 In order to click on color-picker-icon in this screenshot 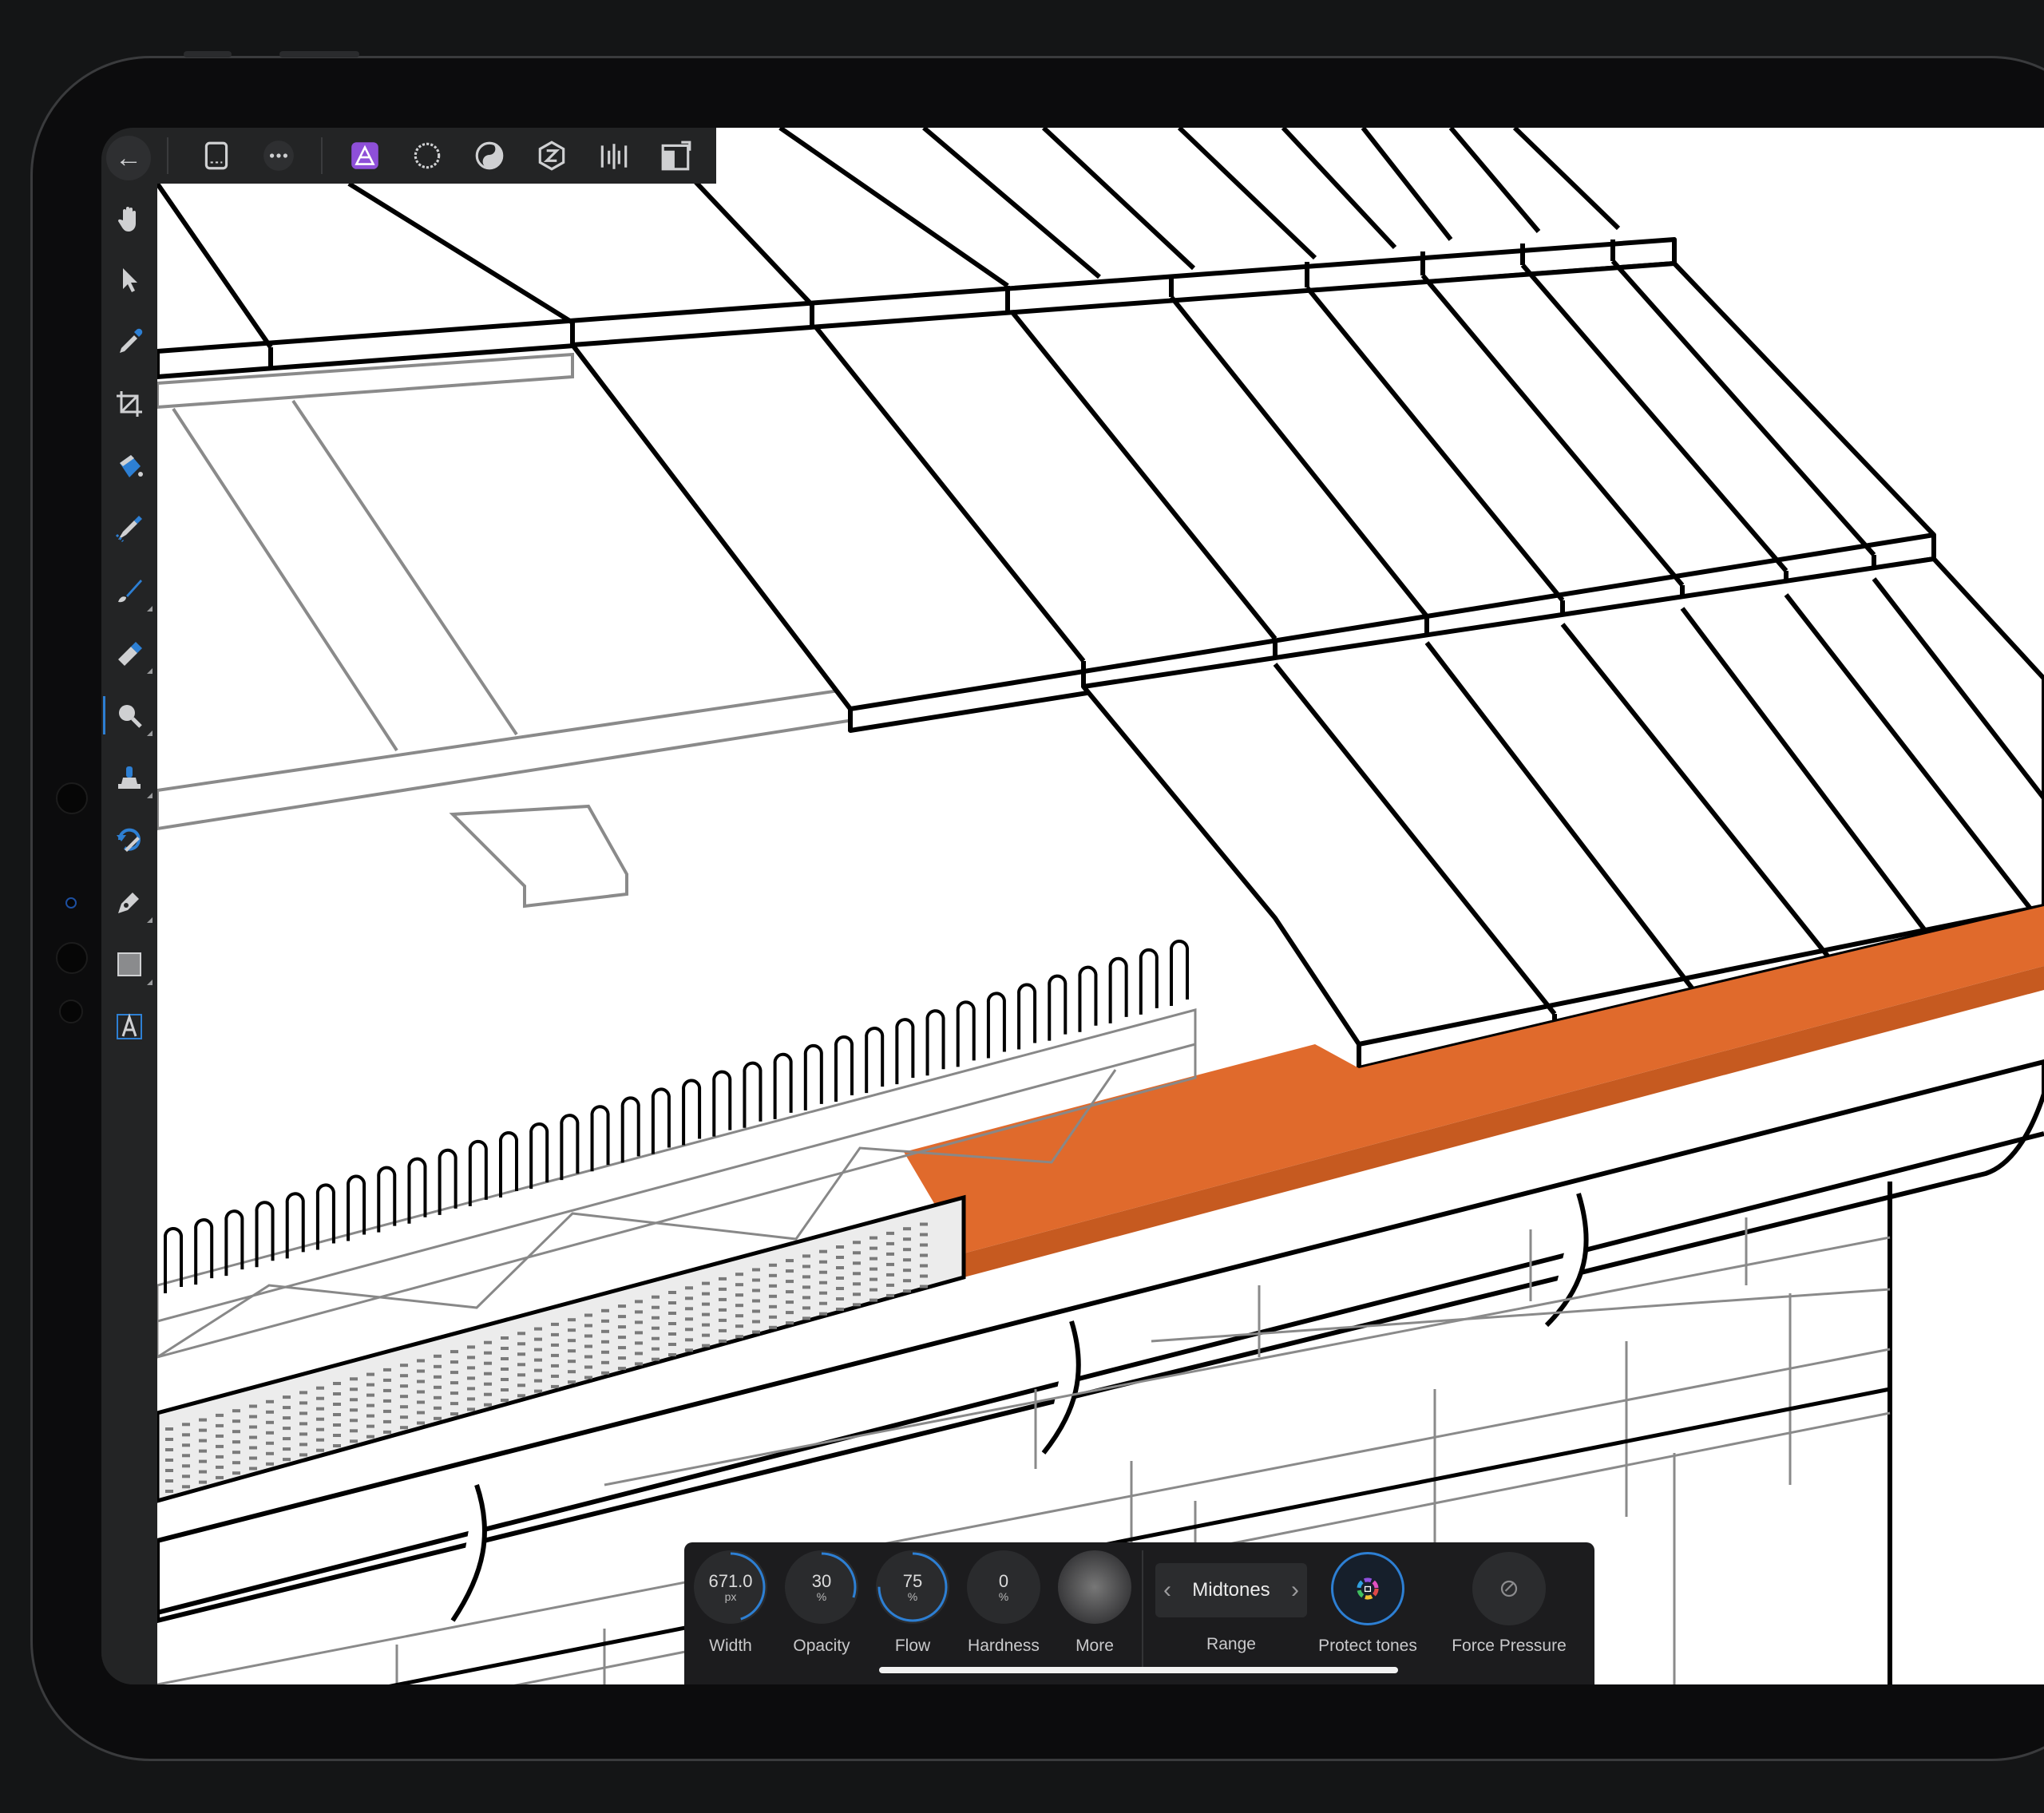, I will do `click(129, 341)`.